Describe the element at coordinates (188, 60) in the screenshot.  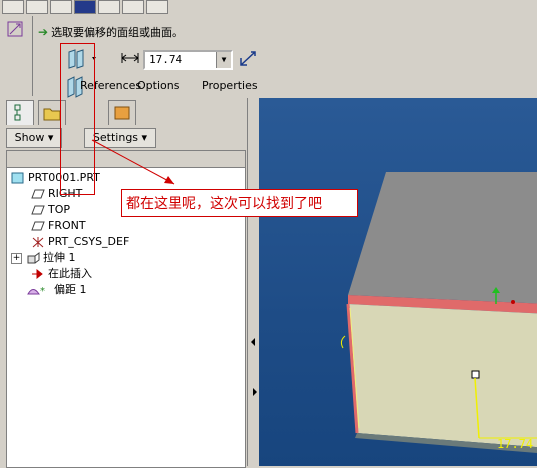
I see `offset-distance-input: 17.74 ▼` at that location.